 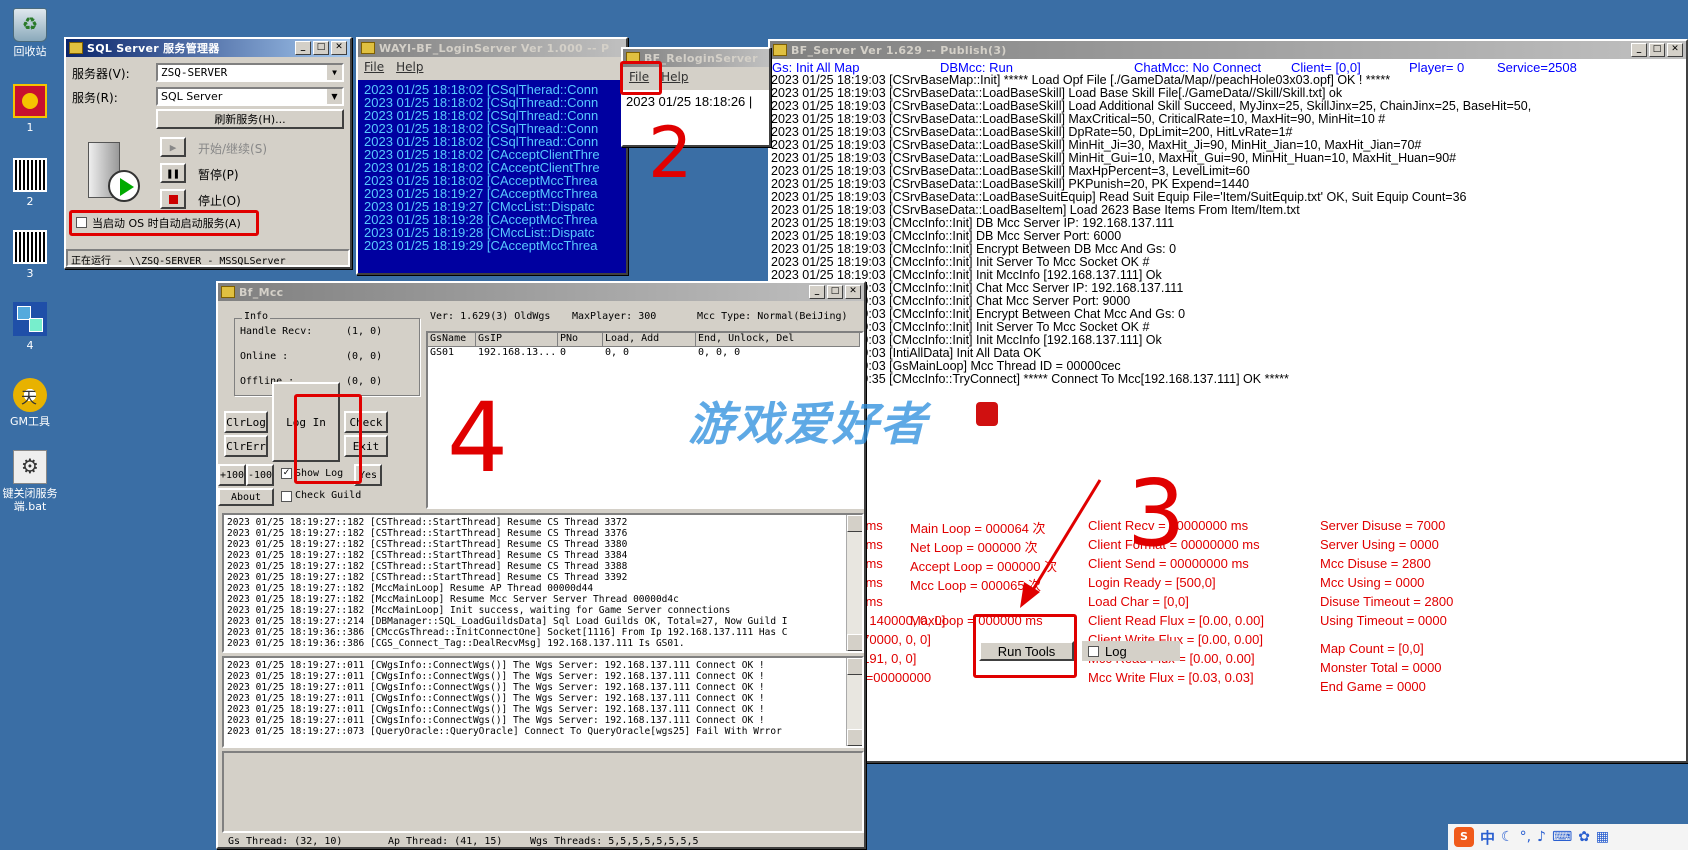 What do you see at coordinates (543, 792) in the screenshot?
I see `mcc-error-log` at bounding box center [543, 792].